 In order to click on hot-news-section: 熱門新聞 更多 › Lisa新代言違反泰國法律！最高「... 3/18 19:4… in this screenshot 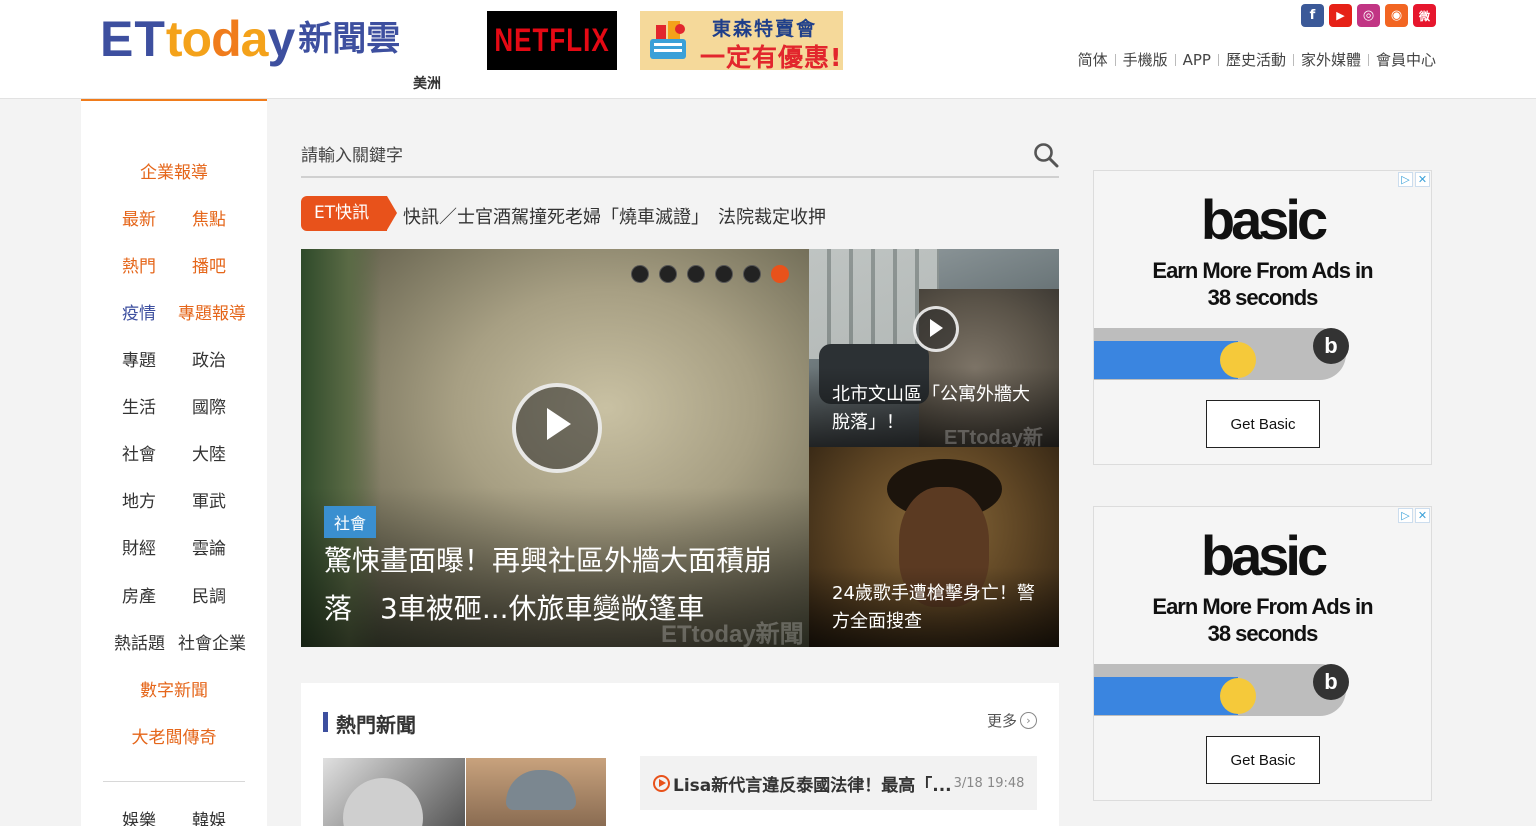, I will do `click(680, 754)`.